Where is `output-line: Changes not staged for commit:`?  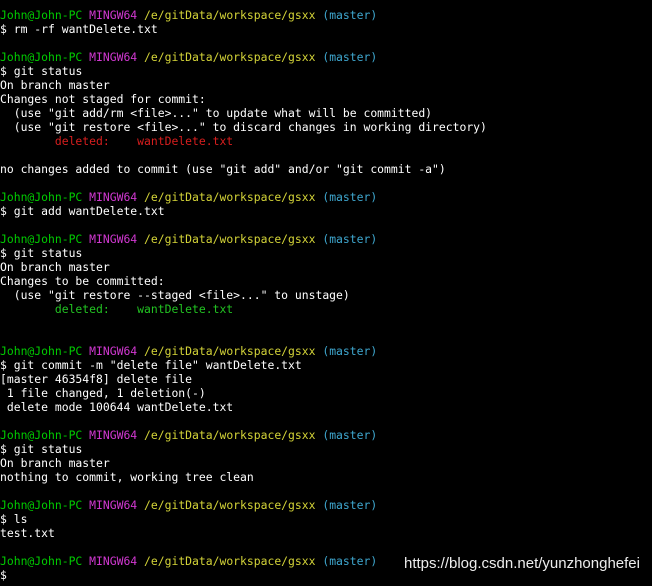 output-line: Changes not staged for commit: is located at coordinates (103, 99).